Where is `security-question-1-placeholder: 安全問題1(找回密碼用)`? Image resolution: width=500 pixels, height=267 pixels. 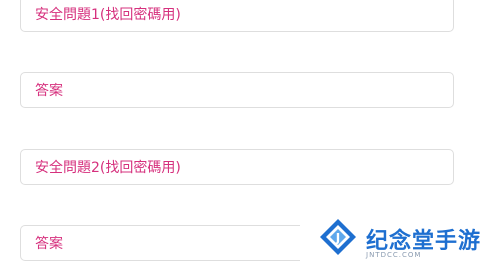 security-question-1-placeholder: 安全問題1(找回密碼用) is located at coordinates (108, 15).